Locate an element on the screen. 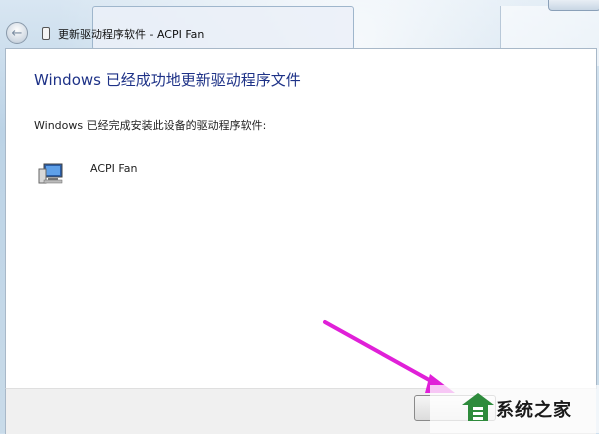 This screenshot has width=599, height=434. watermark-logo-icon is located at coordinates (478, 407).